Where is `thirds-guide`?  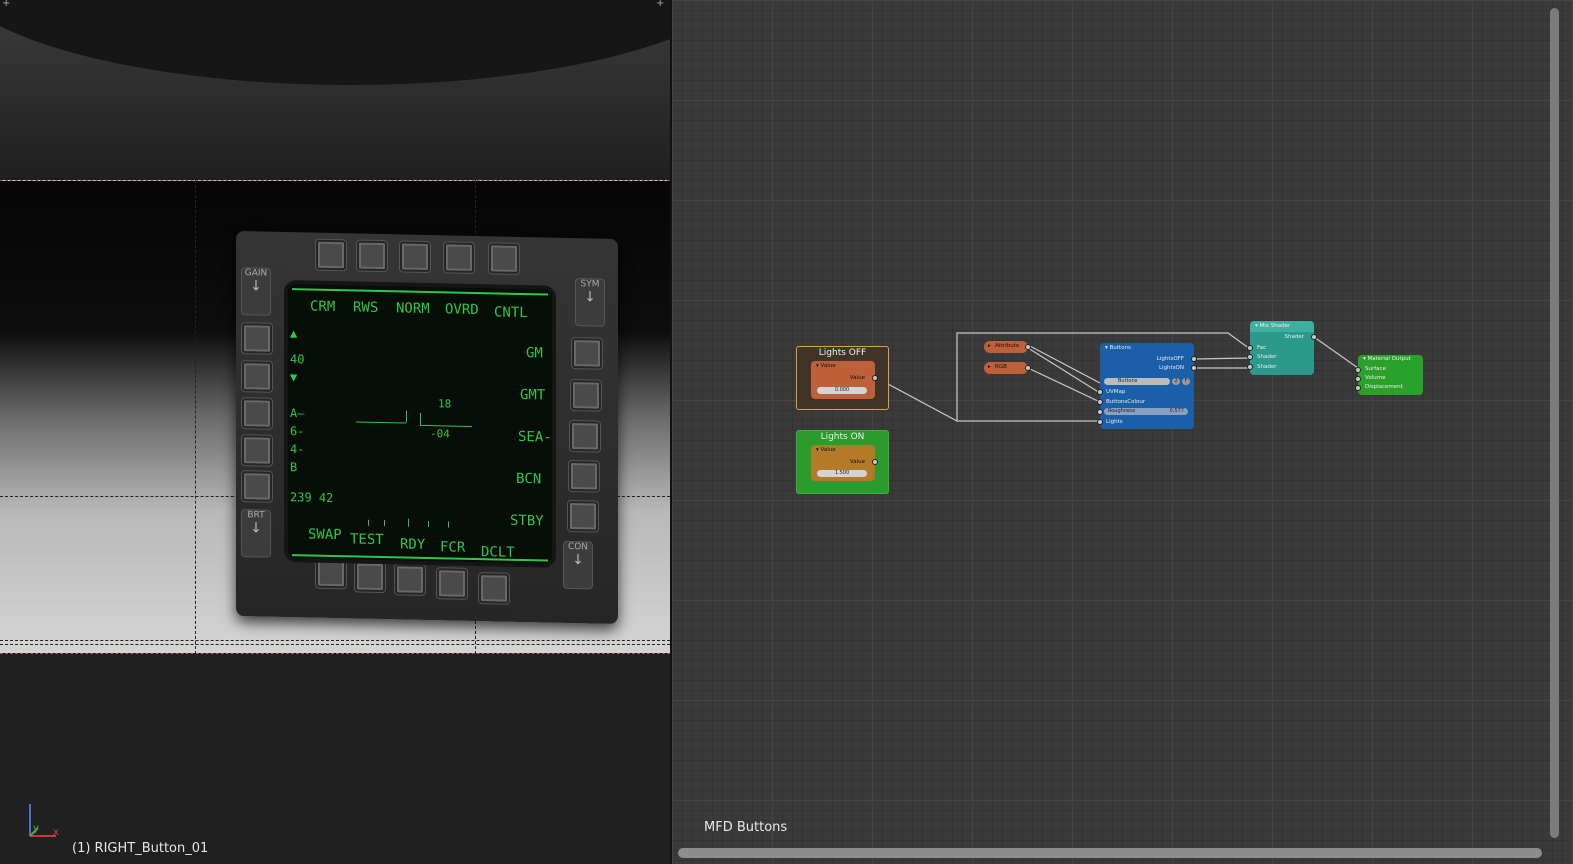
thirds-guide is located at coordinates (195, 417).